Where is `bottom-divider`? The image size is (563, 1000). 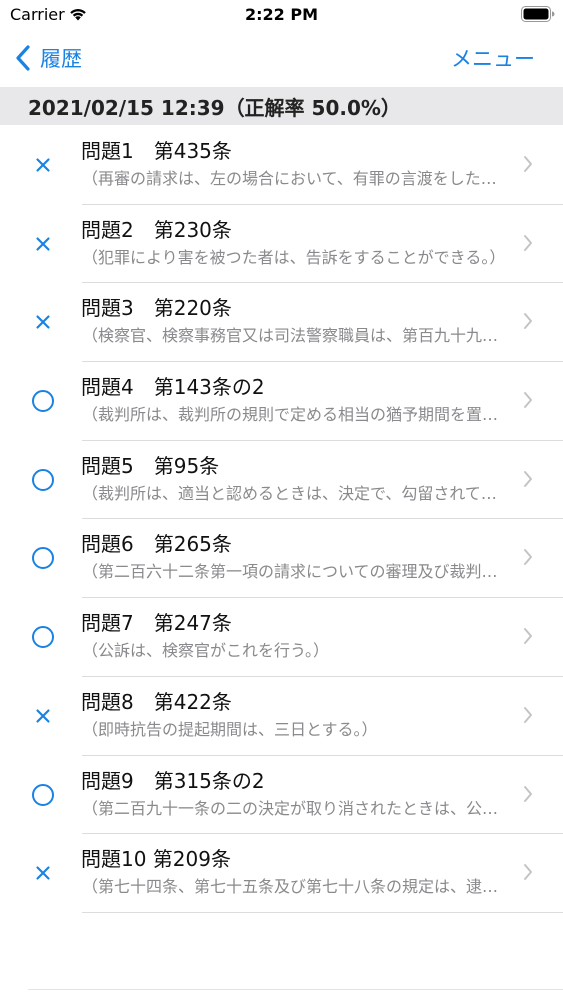 bottom-divider is located at coordinates (295, 989).